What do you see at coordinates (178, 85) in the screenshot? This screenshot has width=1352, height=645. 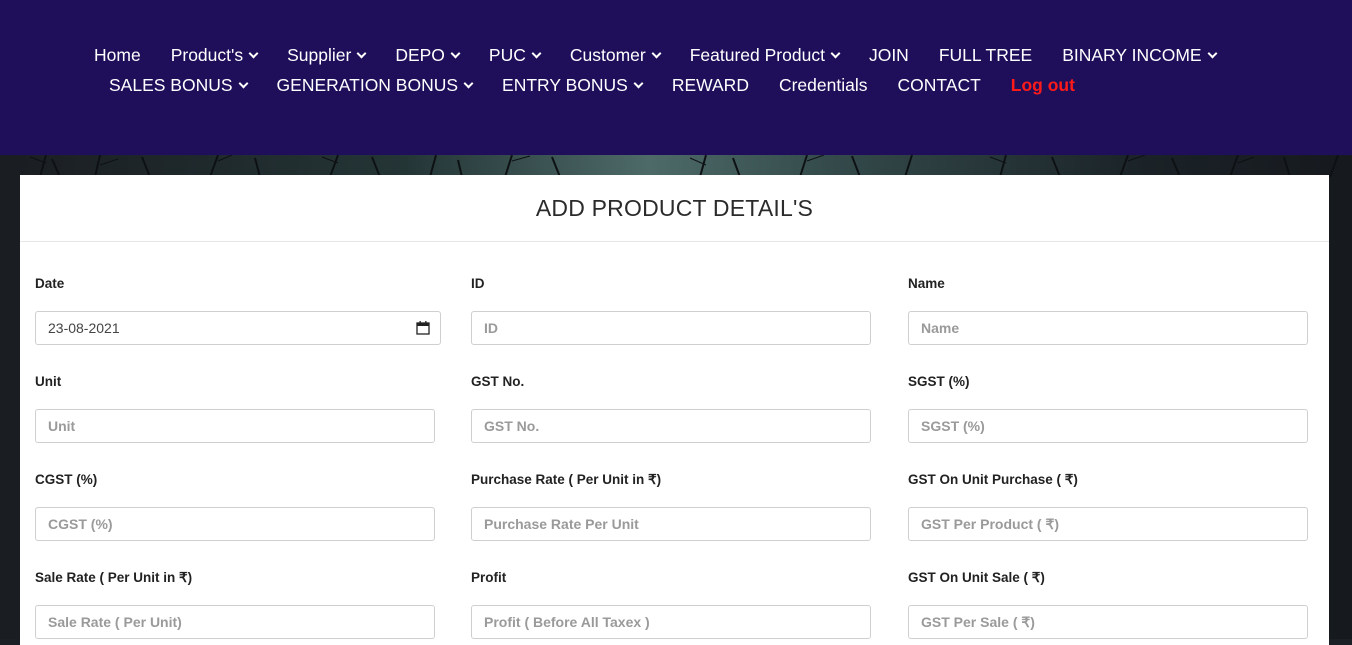 I see `nav-sales-bonus-dropdown: SALES BONUS` at bounding box center [178, 85].